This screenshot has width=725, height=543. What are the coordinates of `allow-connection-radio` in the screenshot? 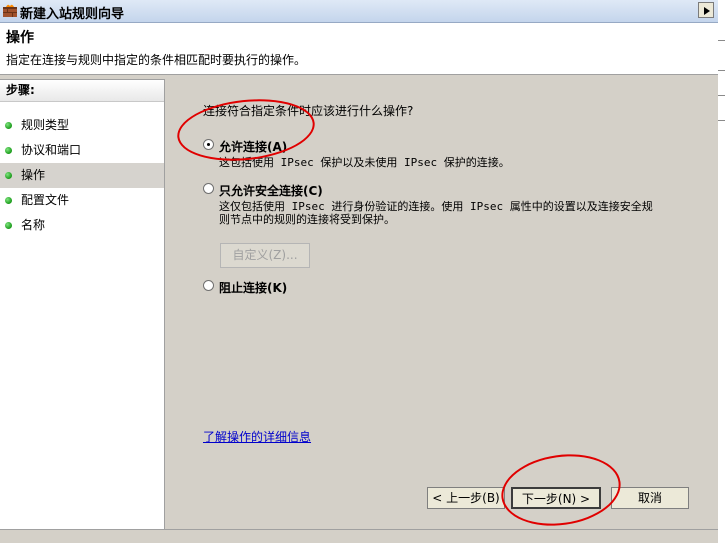 It's located at (208, 144).